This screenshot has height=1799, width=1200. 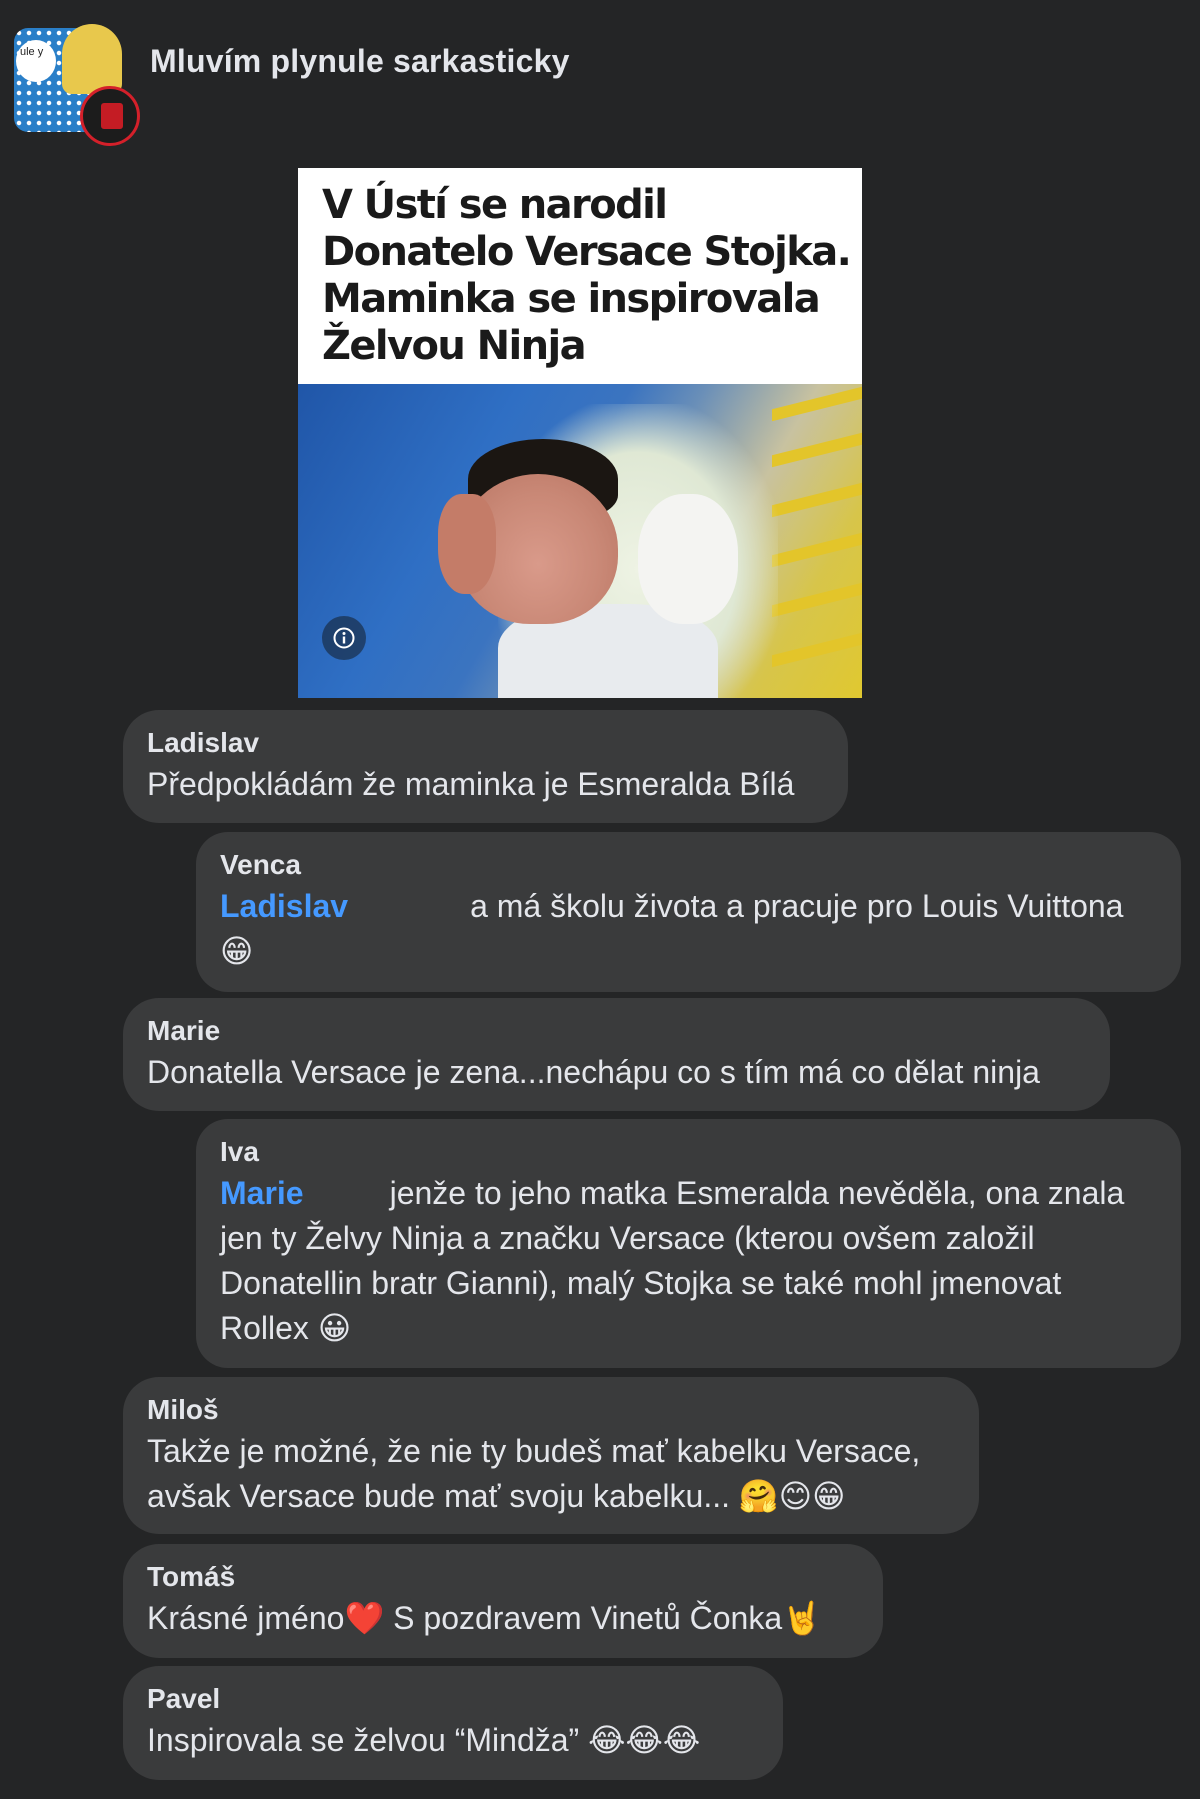 I want to click on group-avatar: ule y, so click(x=77, y=85).